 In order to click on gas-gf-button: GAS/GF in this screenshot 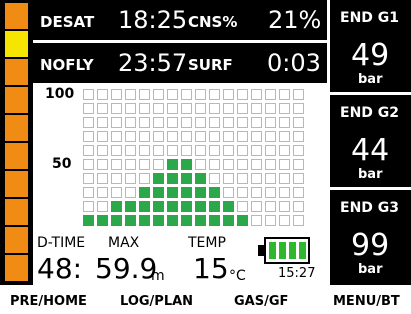, I will do `click(261, 301)`.